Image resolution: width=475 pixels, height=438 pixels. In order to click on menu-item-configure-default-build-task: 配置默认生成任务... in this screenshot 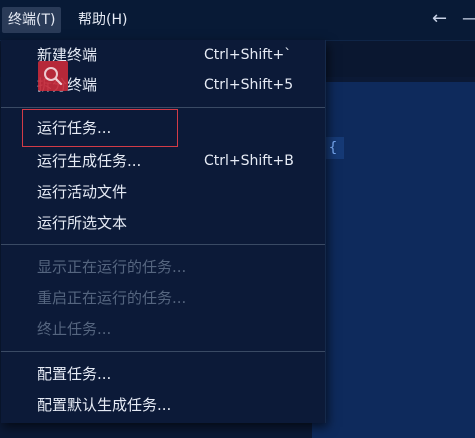, I will do `click(163, 405)`.